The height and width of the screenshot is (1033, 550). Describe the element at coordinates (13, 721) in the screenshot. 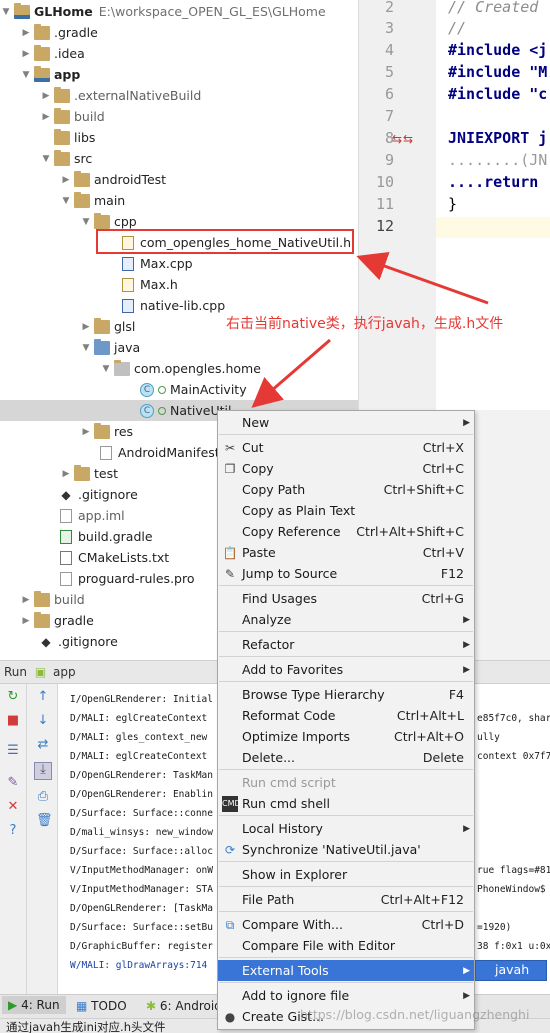

I see `stop-icon: ■` at that location.